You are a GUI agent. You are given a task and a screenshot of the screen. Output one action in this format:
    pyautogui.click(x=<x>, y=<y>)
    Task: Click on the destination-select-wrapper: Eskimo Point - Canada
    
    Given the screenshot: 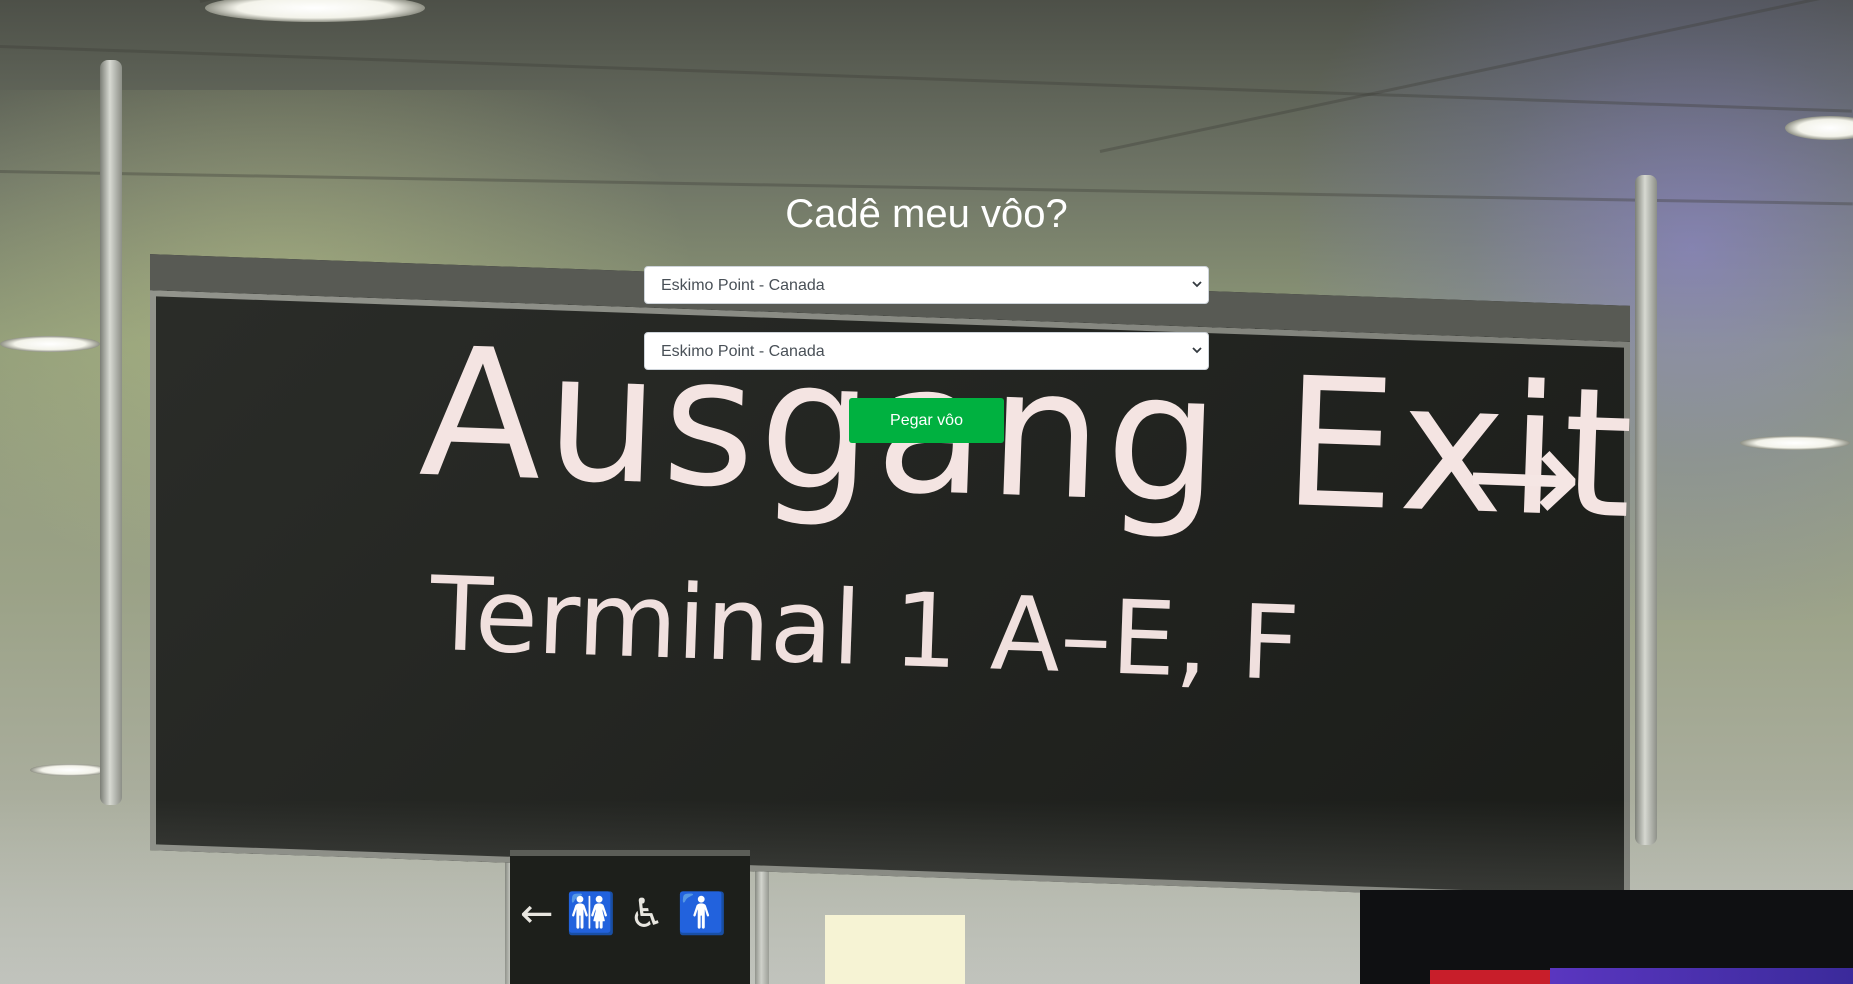 What is the action you would take?
    pyautogui.click(x=926, y=351)
    